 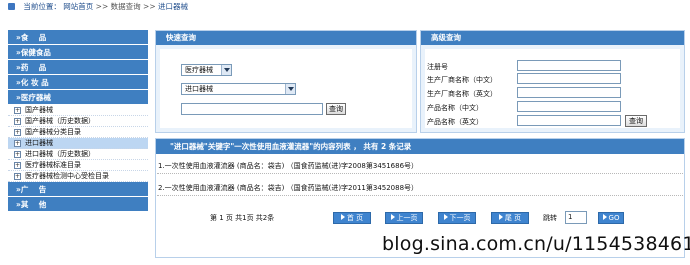 I want to click on product-name-en-input, so click(x=569, y=120).